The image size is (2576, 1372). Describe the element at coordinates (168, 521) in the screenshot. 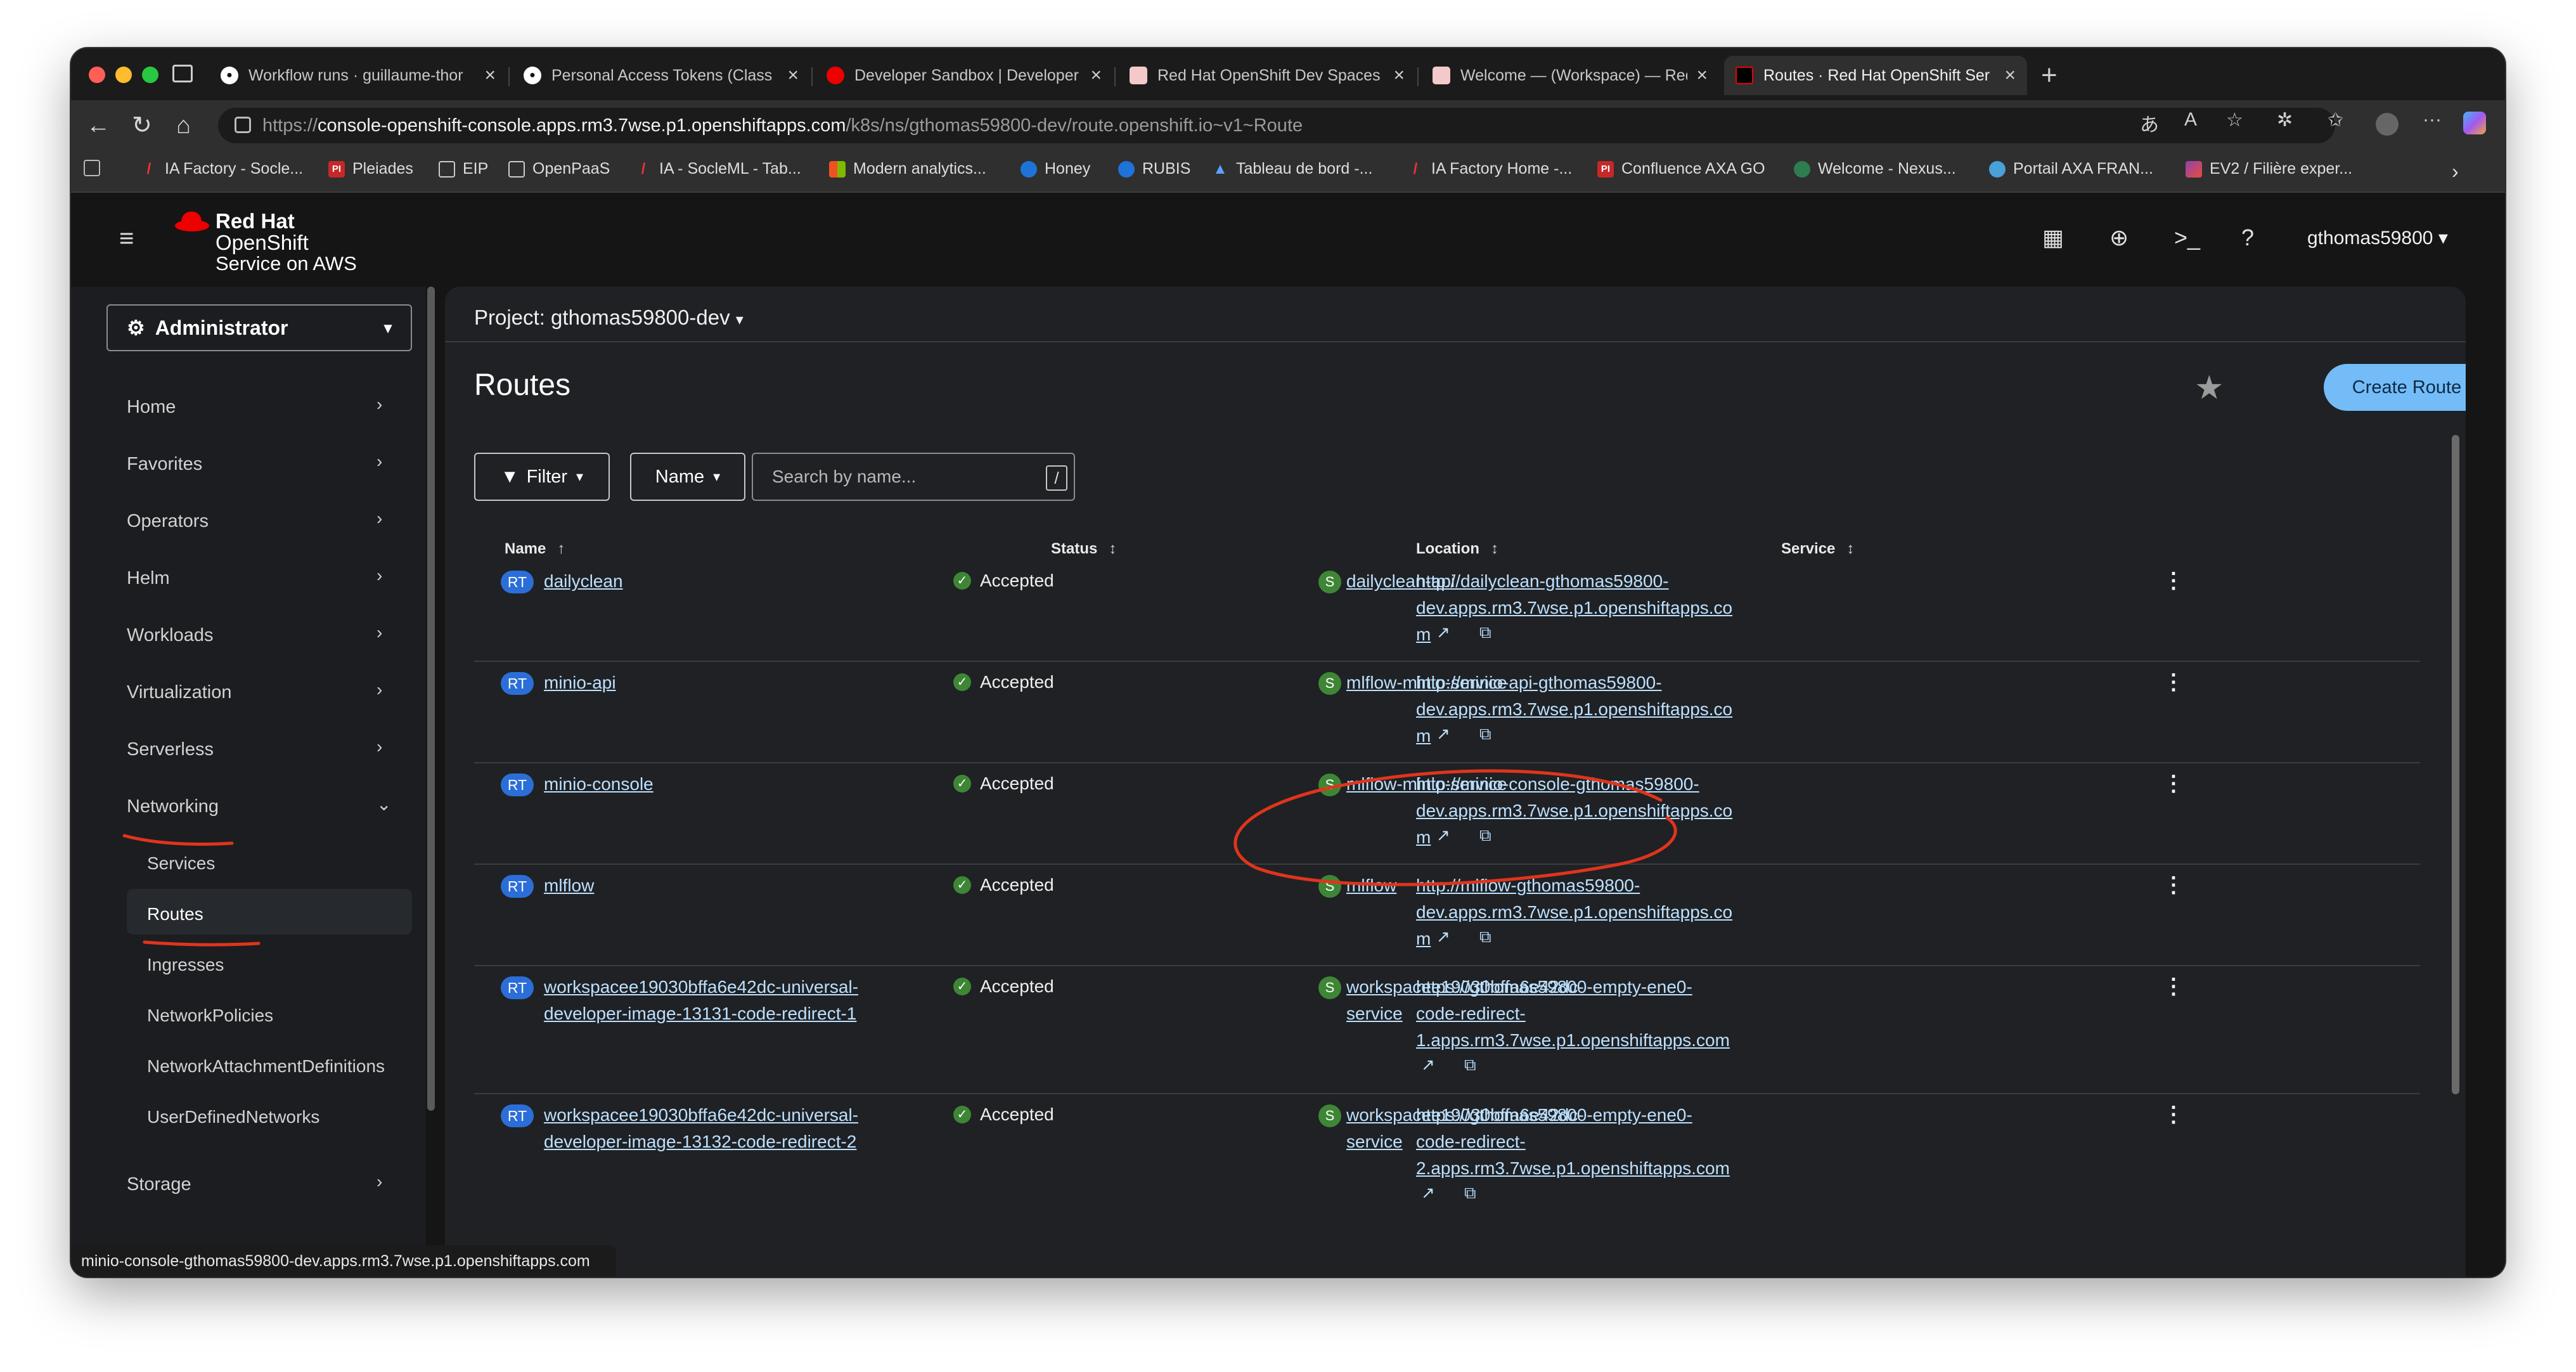

I see `nav-operators: Operators` at that location.